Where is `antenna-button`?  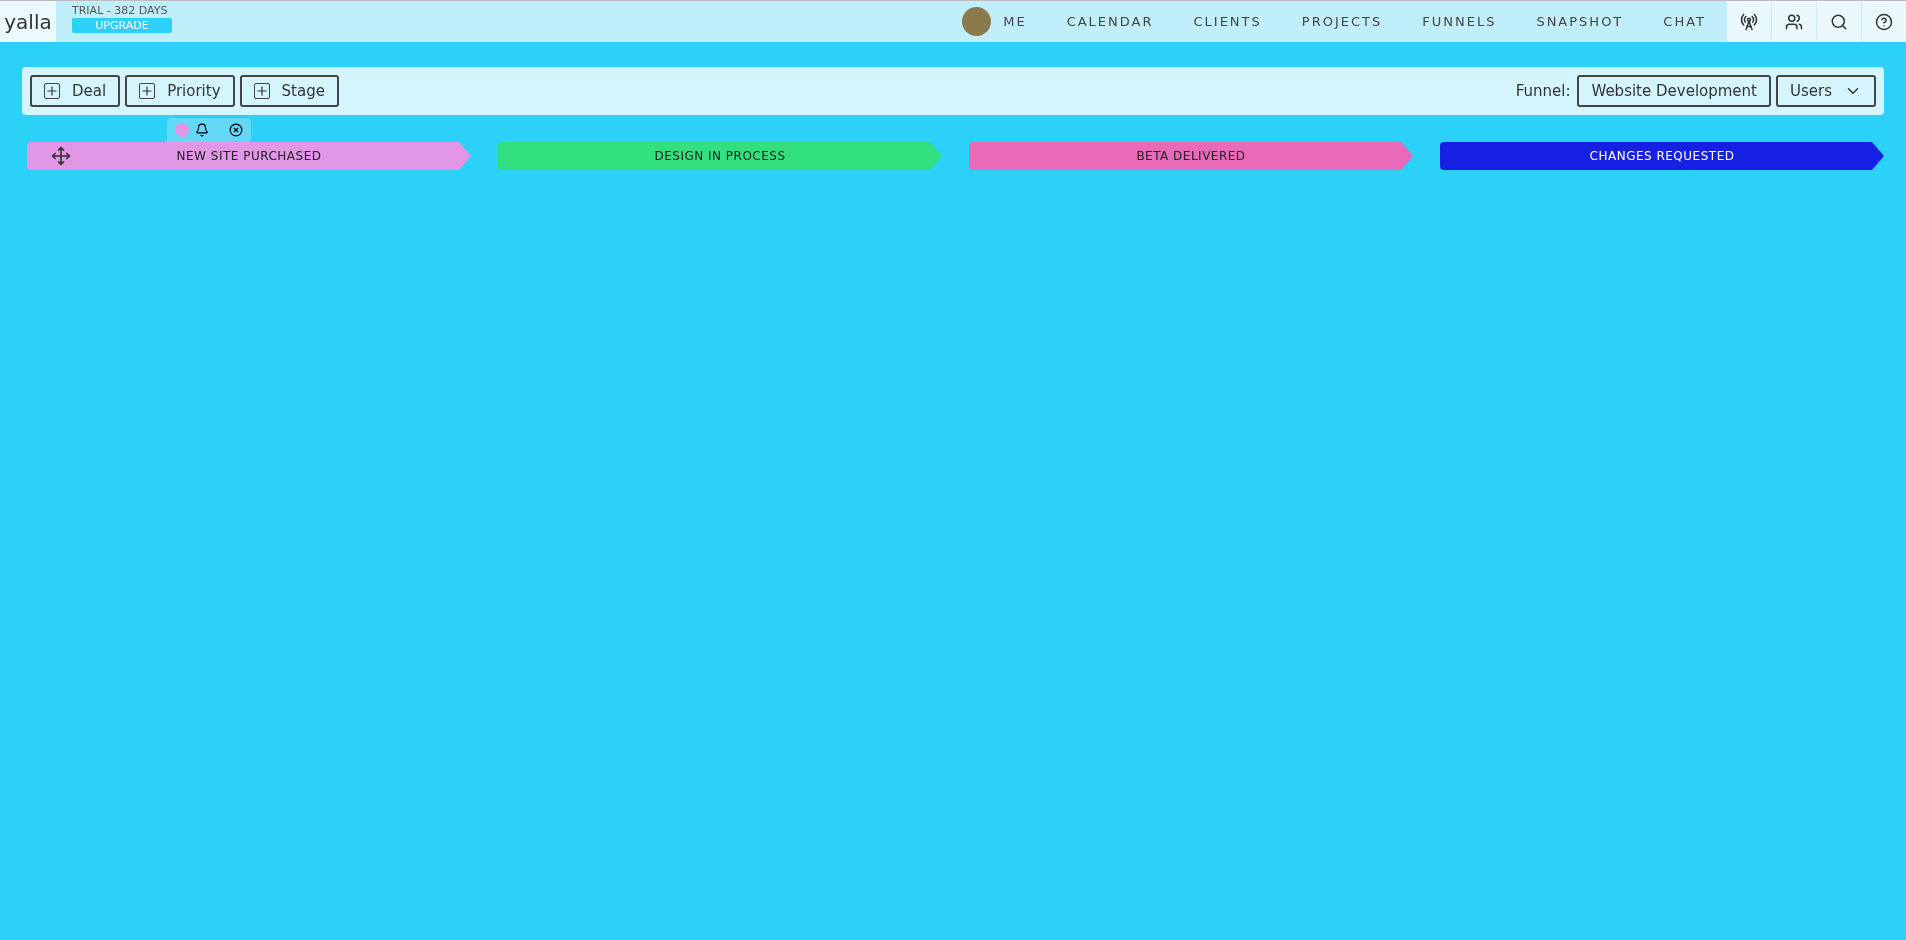 antenna-button is located at coordinates (1748, 21).